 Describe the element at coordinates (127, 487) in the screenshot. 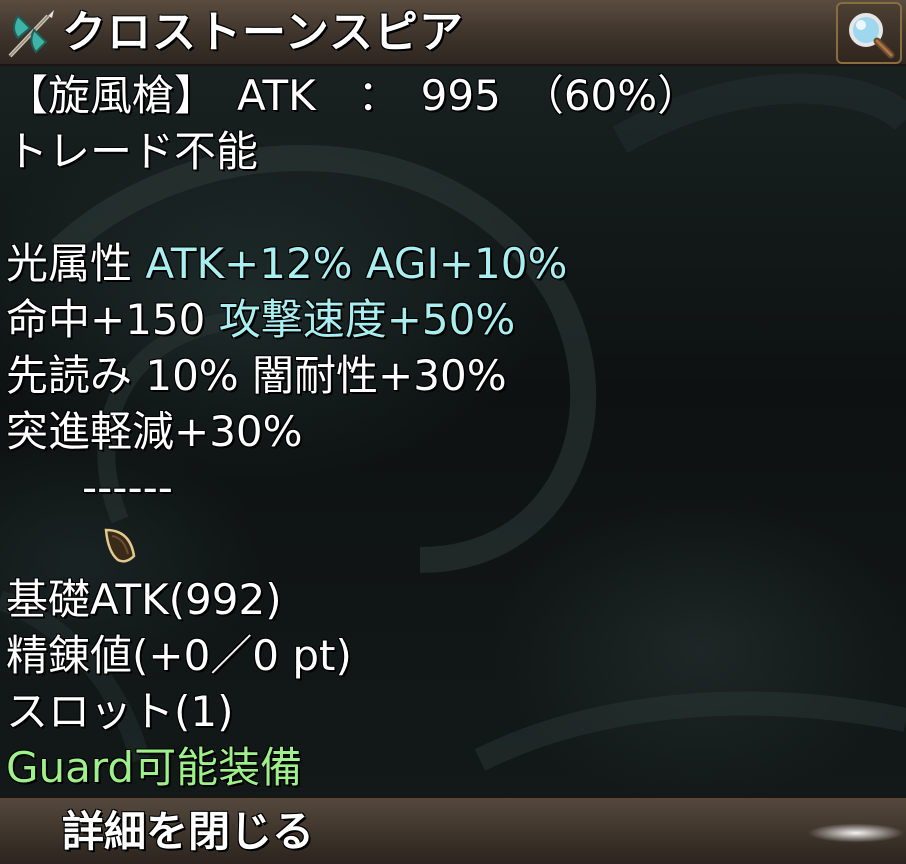

I see `card-slot-empty: ------` at that location.